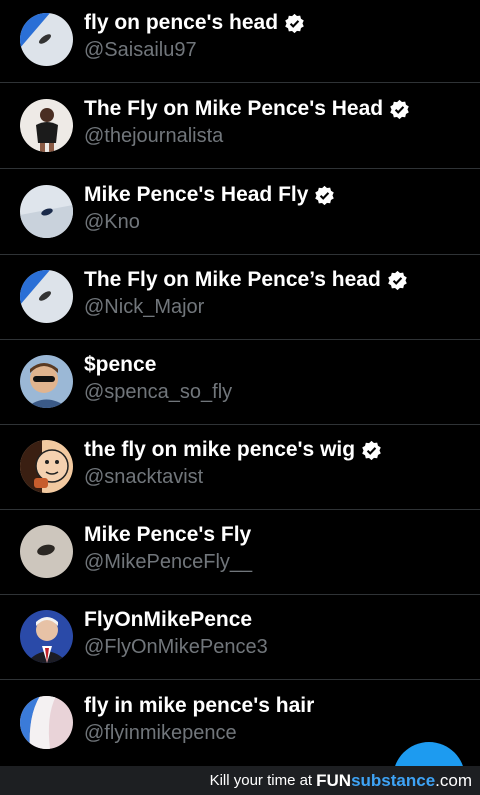 This screenshot has width=480, height=795. Describe the element at coordinates (176, 647) in the screenshot. I see `account-handle: @FlyOnMikePence3` at that location.